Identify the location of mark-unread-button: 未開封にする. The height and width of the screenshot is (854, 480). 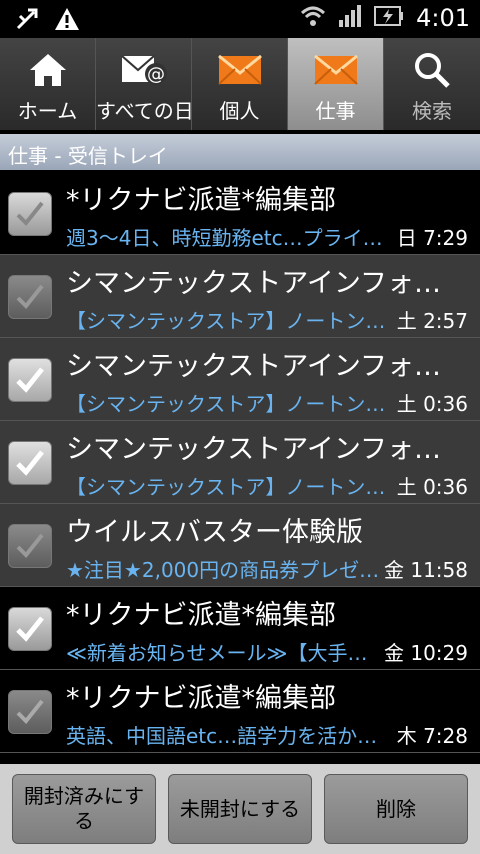
(240, 809).